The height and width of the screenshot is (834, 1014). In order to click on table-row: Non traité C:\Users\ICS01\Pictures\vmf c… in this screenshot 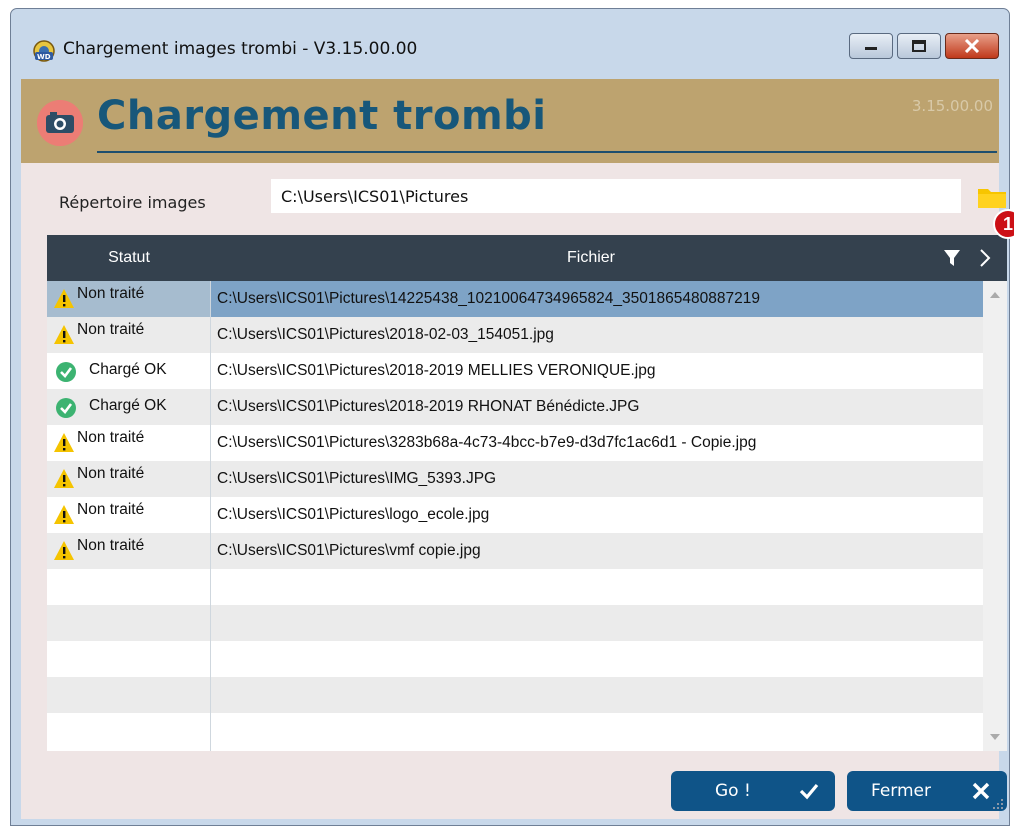, I will do `click(515, 551)`.